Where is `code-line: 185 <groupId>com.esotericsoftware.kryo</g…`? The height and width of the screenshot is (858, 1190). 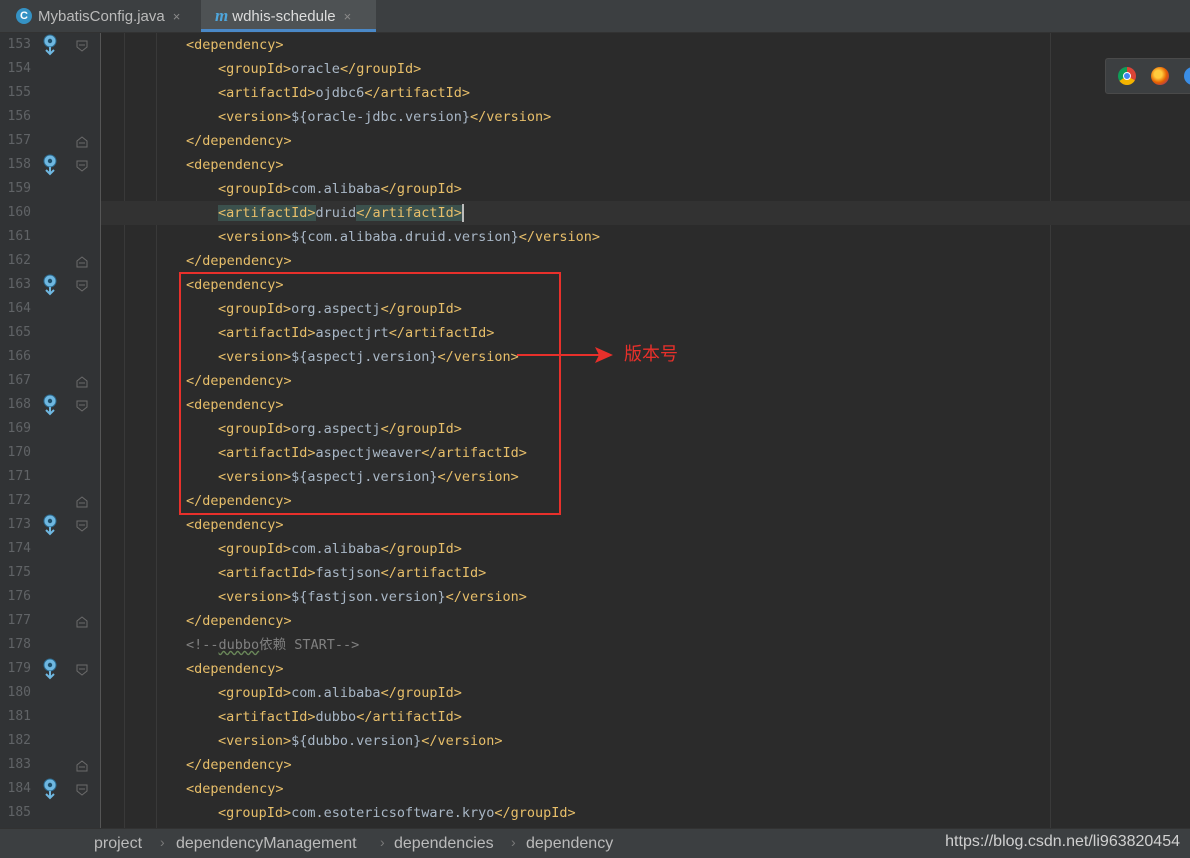 code-line: 185 <groupId>com.esotericsoftware.kryo</g… is located at coordinates (595, 813).